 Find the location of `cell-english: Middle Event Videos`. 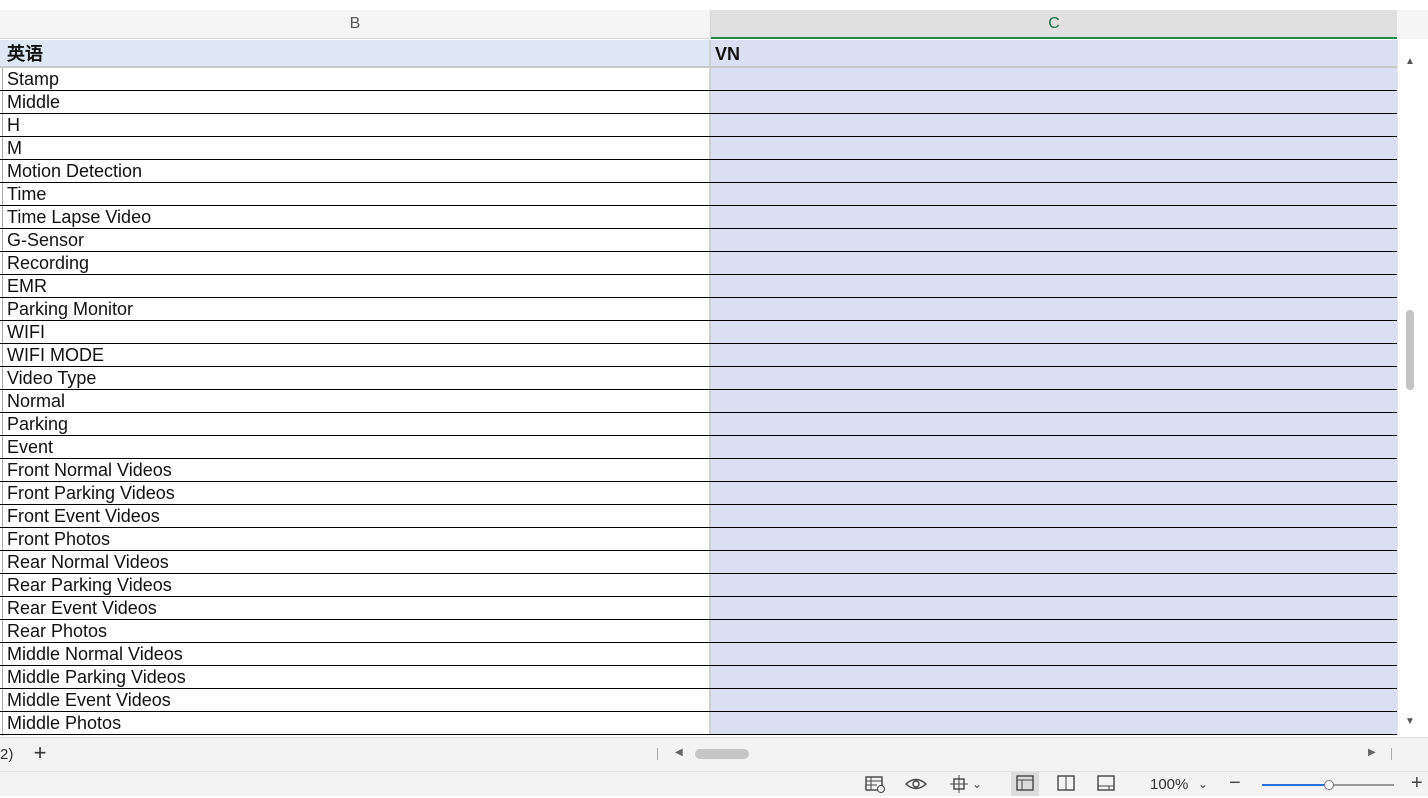

cell-english: Middle Event Videos is located at coordinates (355, 700).